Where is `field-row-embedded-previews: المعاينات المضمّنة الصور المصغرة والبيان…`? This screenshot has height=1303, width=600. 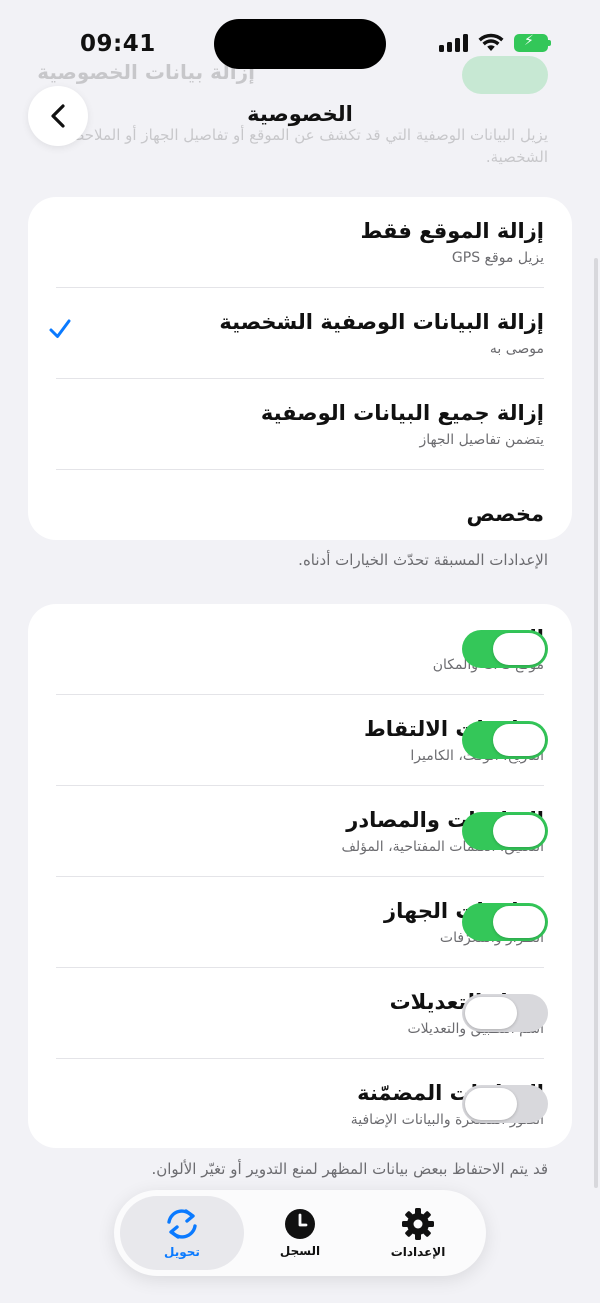
field-row-embedded-previews: المعاينات المضمّنة الصور المصغرة والبيان… is located at coordinates (300, 1104).